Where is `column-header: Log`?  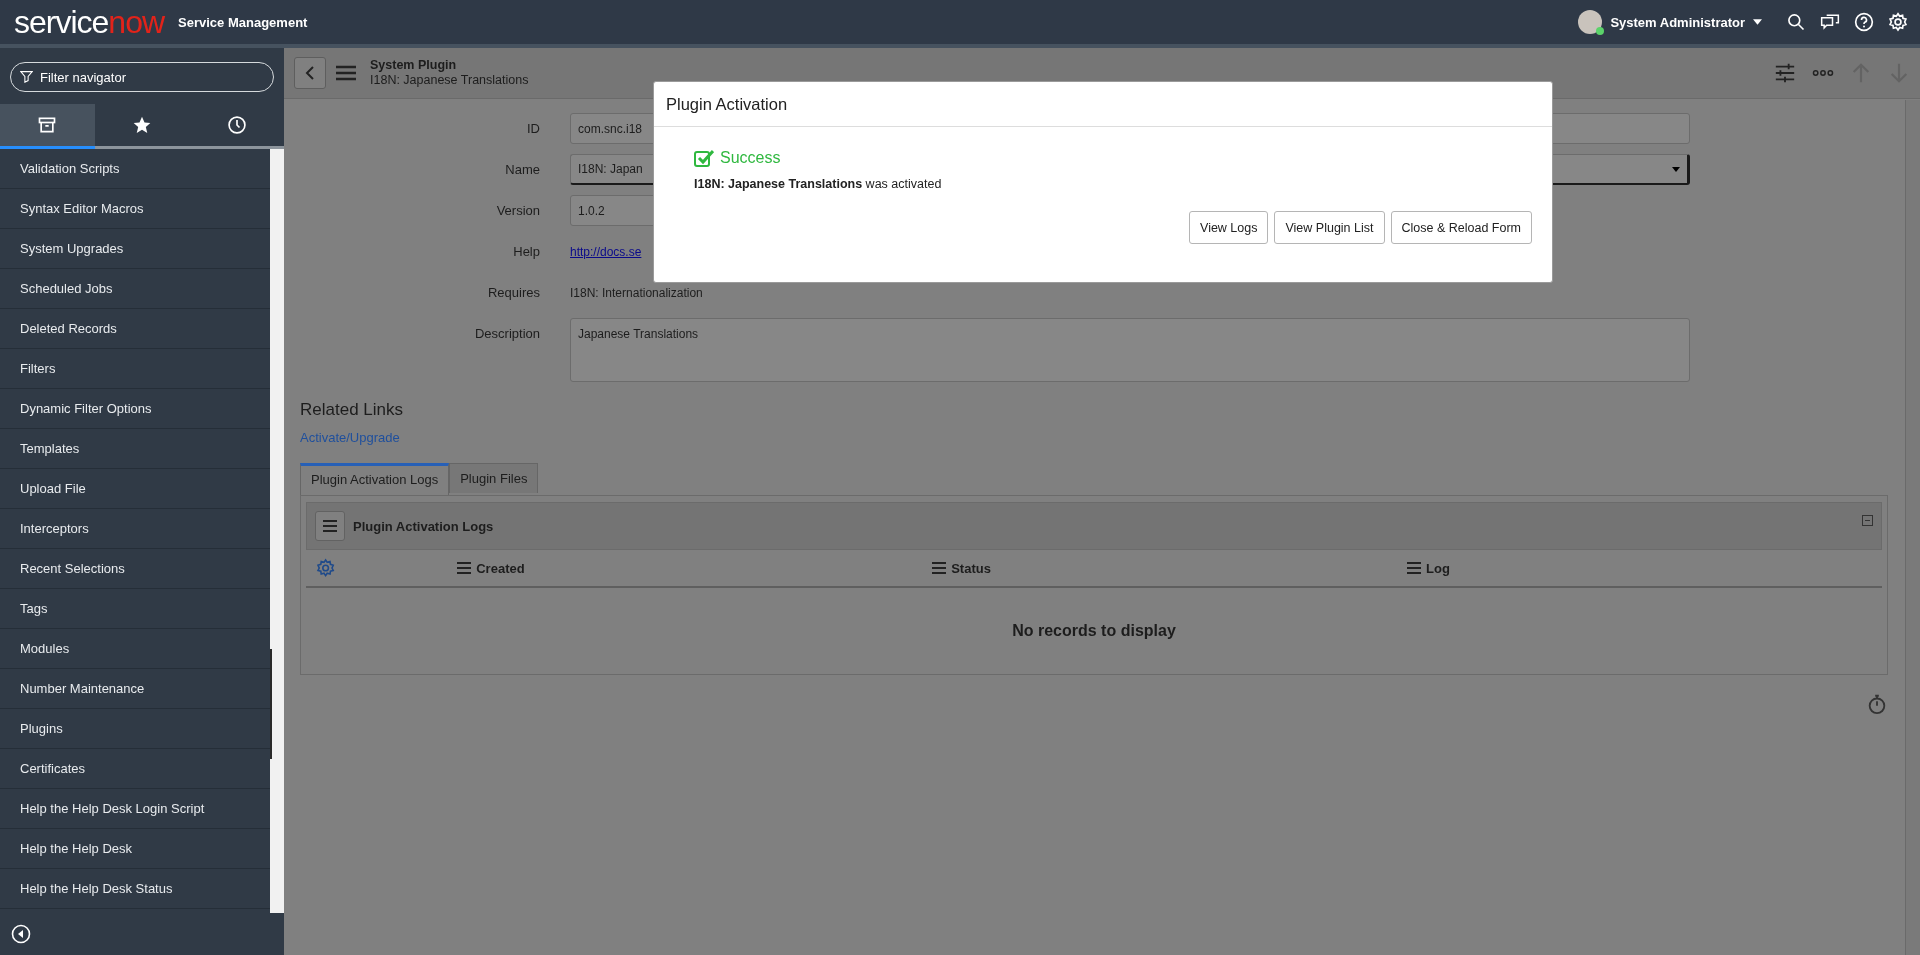
column-header: Log is located at coordinates (1438, 568).